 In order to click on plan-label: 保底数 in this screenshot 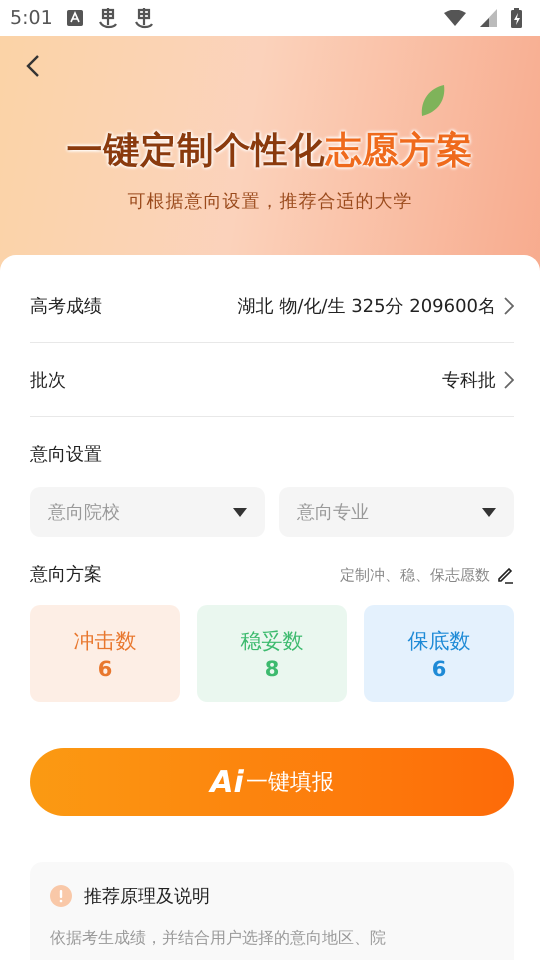, I will do `click(439, 641)`.